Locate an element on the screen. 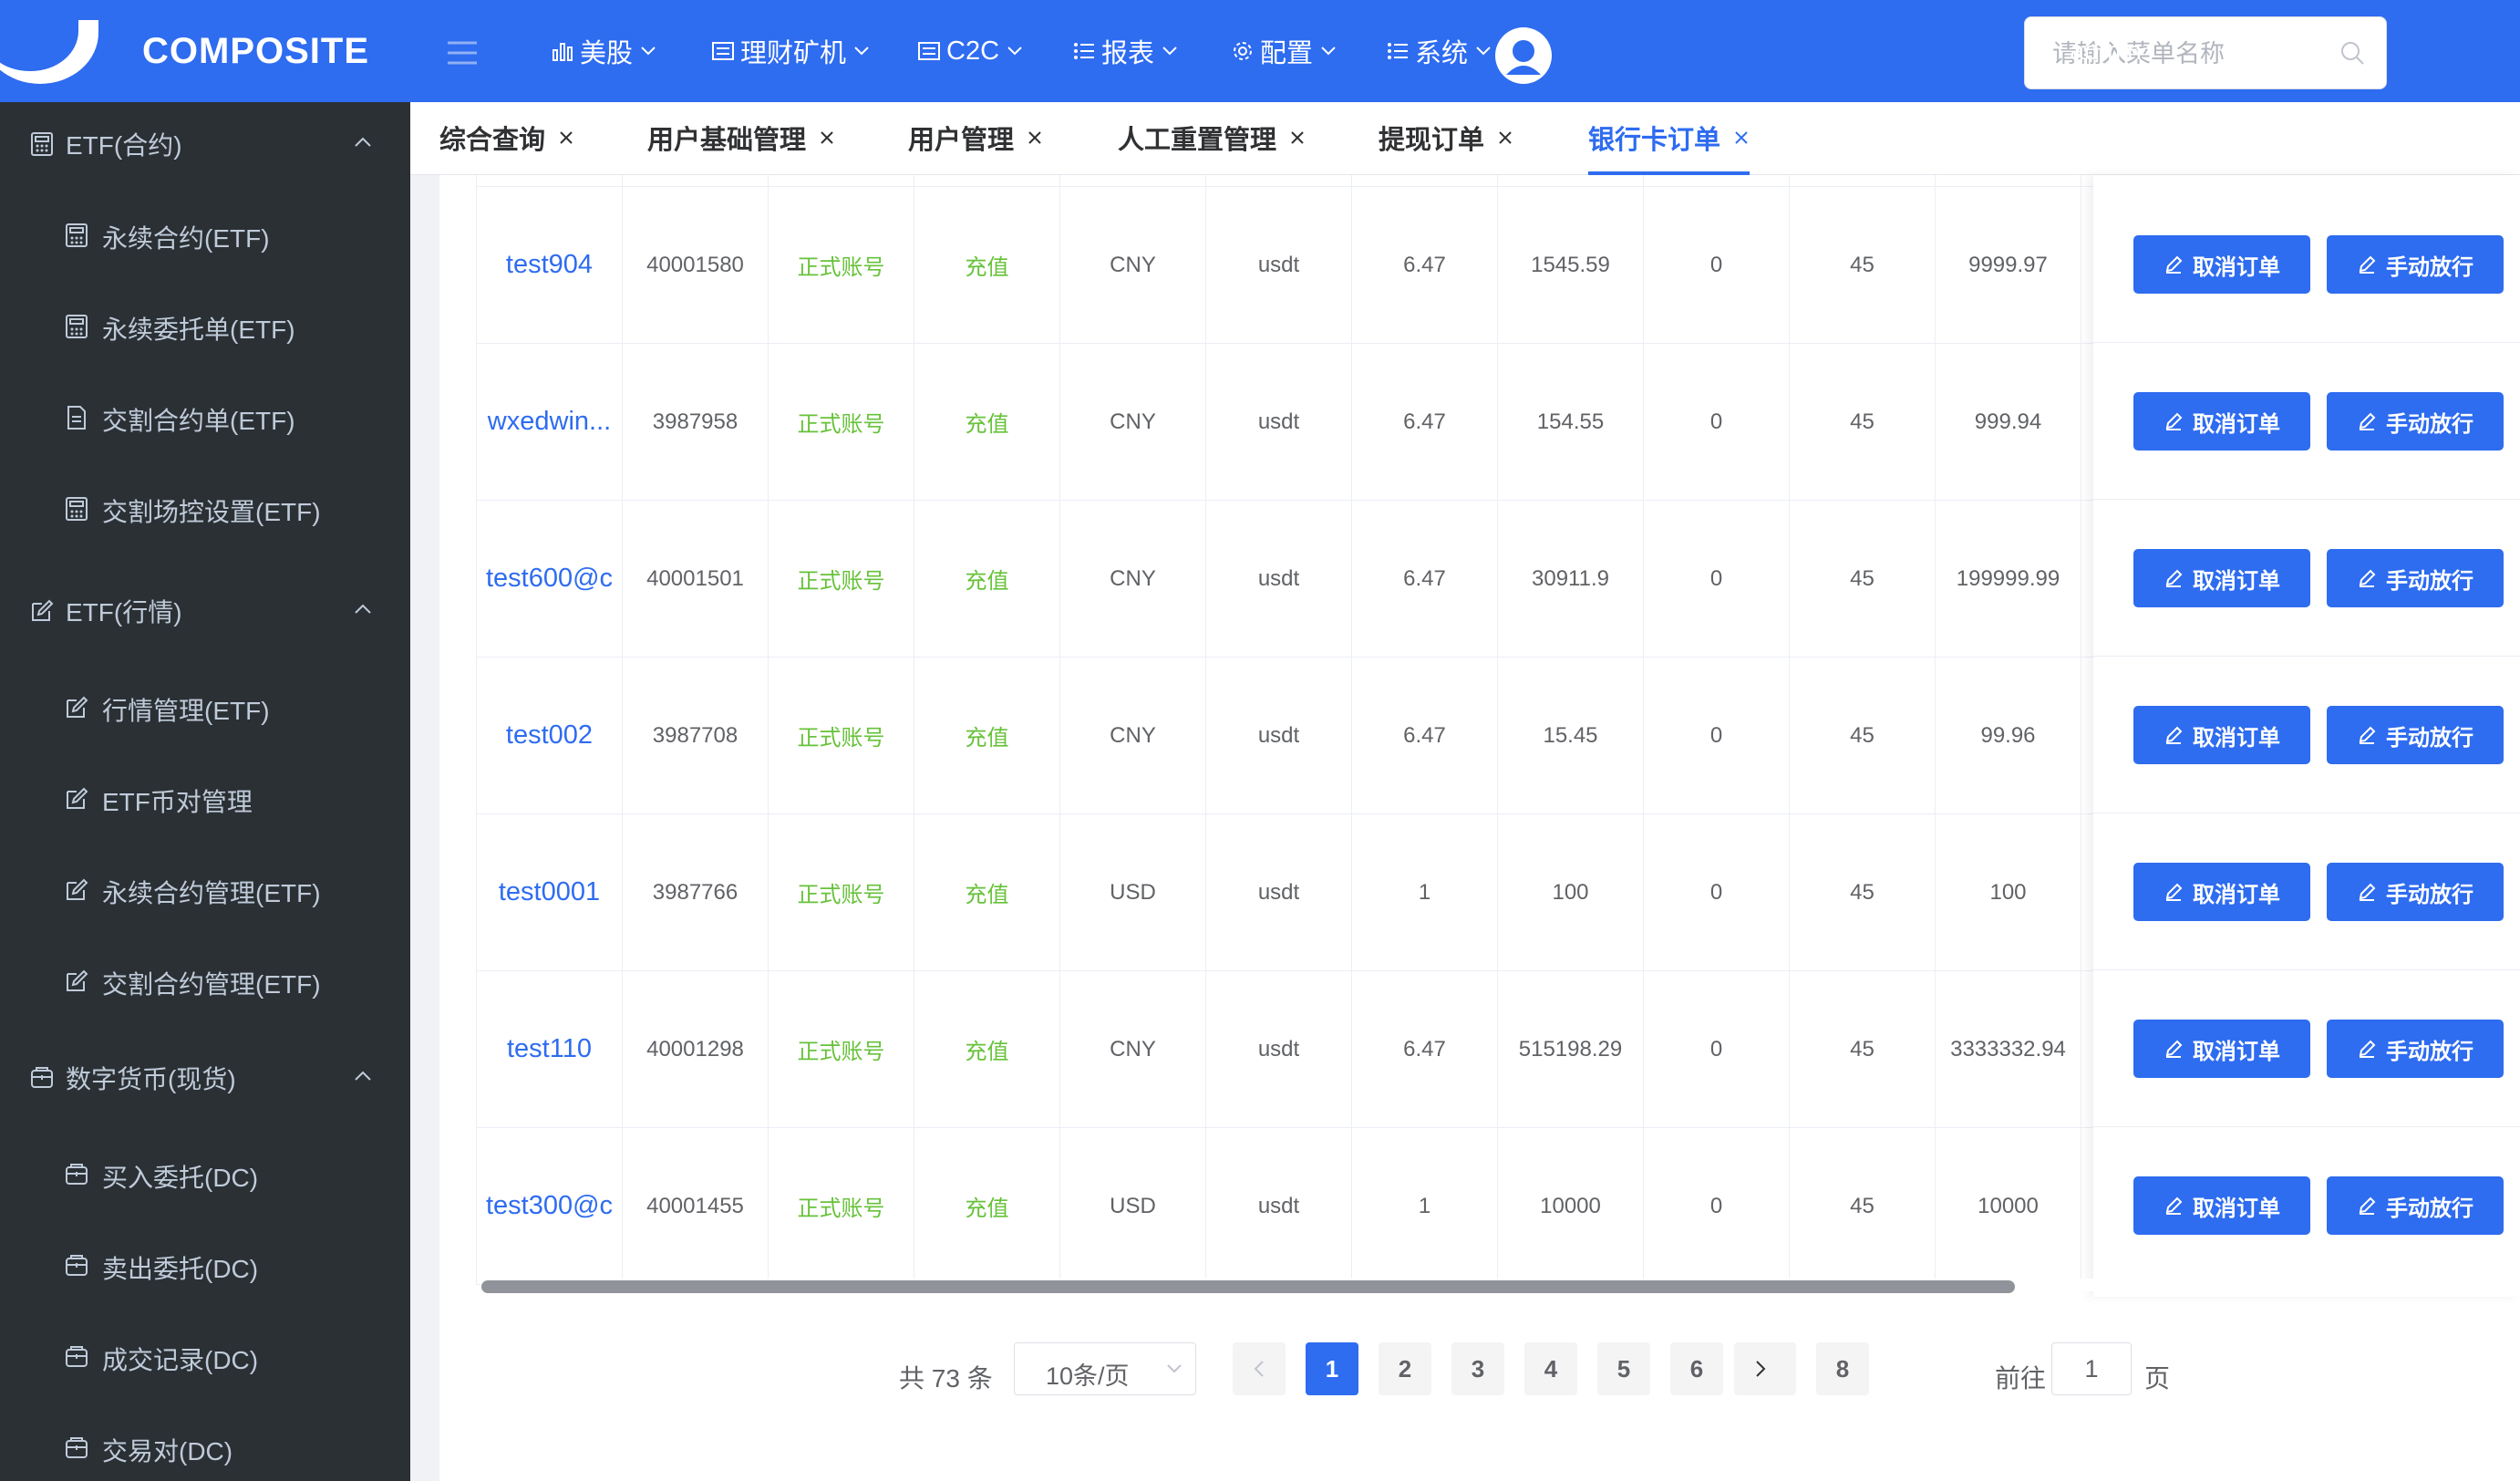 Image resolution: width=2520 pixels, height=1481 pixels. nav-menu-c2c: C2C is located at coordinates (970, 51).